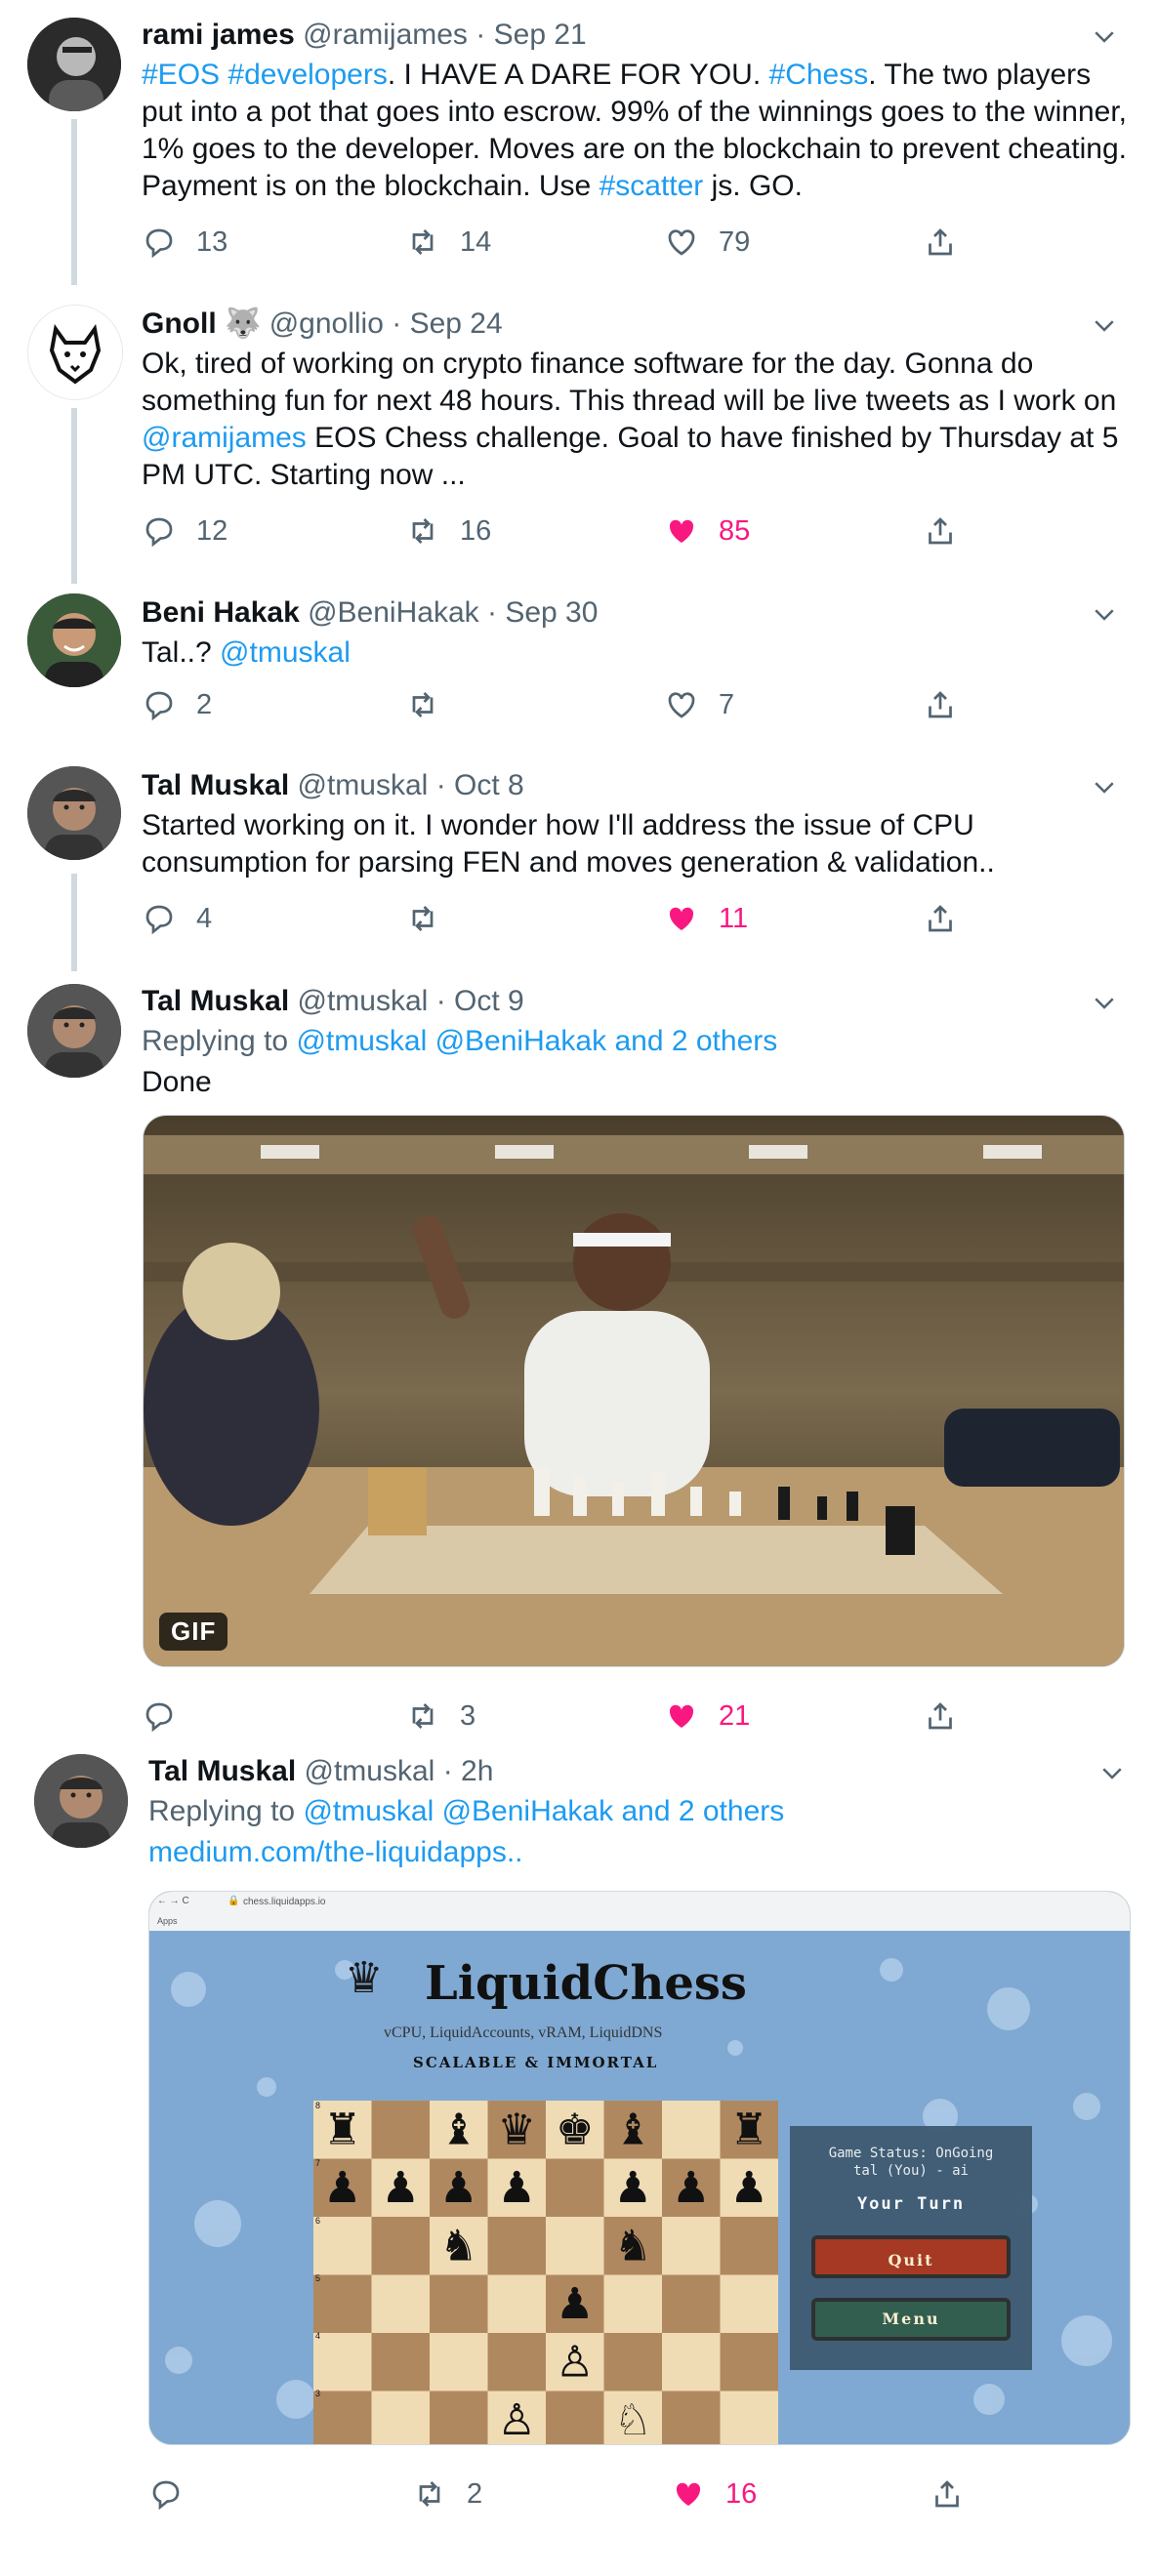  I want to click on tweet-date: Oct 9, so click(489, 1001).